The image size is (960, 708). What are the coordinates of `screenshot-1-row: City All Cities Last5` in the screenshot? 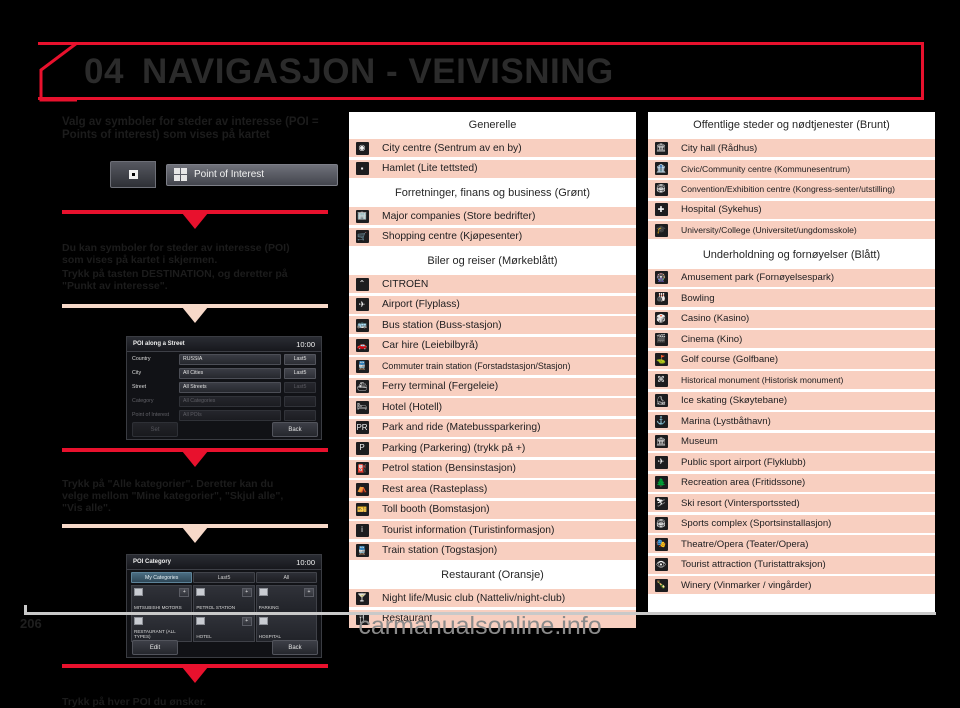 It's located at (224, 373).